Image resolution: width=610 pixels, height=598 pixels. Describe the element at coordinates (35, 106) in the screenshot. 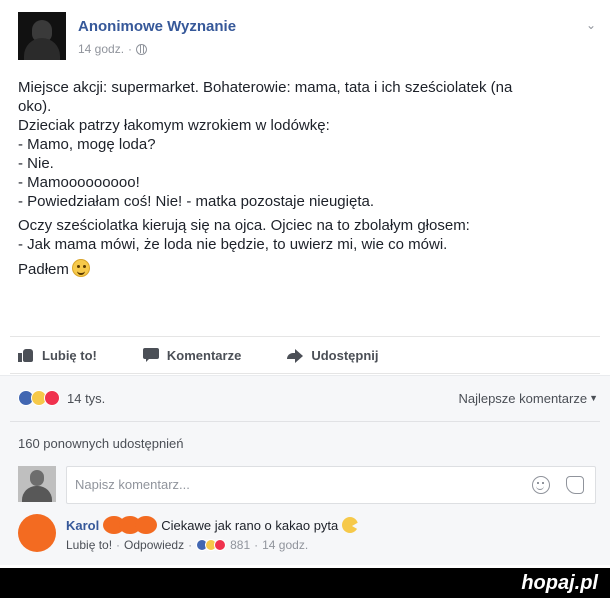

I see `text-line: oko).` at that location.